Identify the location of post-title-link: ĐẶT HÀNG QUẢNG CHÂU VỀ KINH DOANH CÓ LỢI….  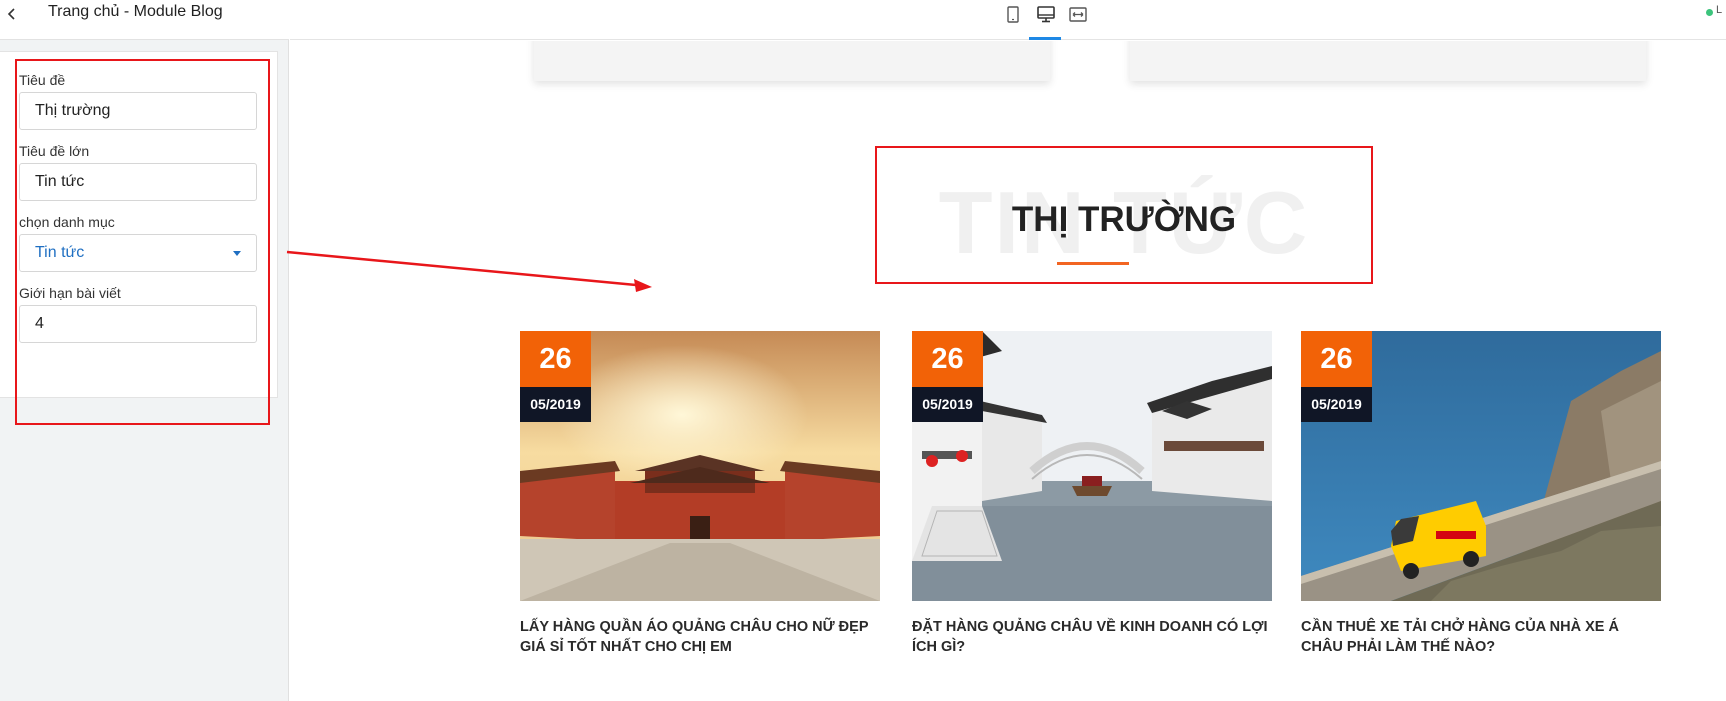
(1092, 637).